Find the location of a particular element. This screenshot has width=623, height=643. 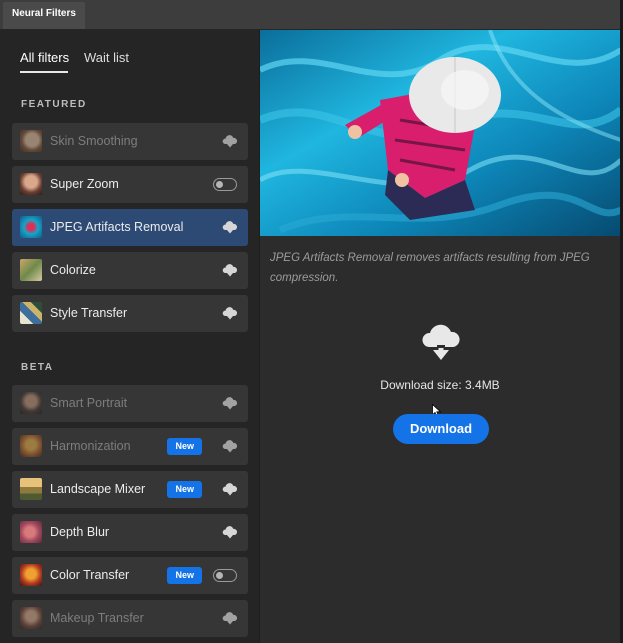

filter-item-skin-smoothing: Skin Smoothing is located at coordinates (130, 141).